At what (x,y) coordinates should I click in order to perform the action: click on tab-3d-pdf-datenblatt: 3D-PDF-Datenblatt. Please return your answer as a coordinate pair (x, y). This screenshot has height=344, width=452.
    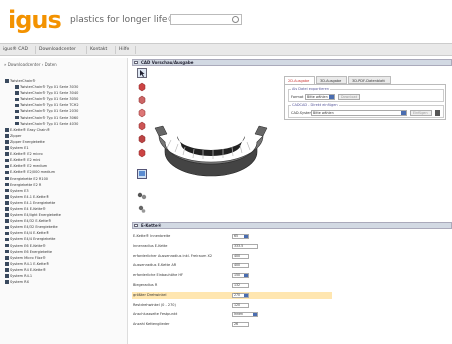
    Looking at the image, I should click on (369, 80).